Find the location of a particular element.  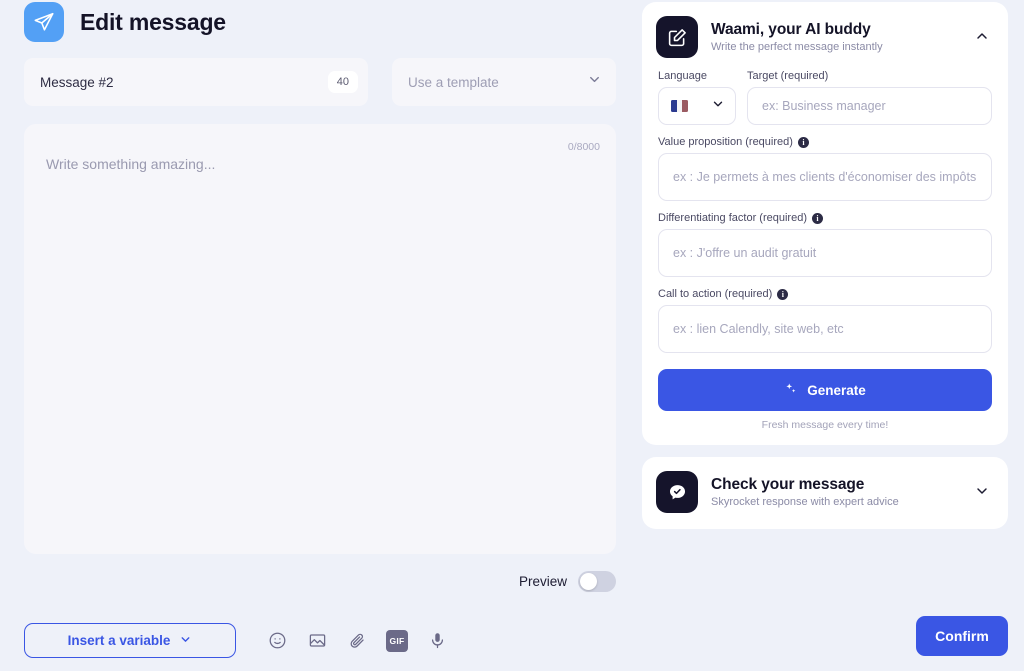

editor-counter: 0/8000 is located at coordinates (583, 147).